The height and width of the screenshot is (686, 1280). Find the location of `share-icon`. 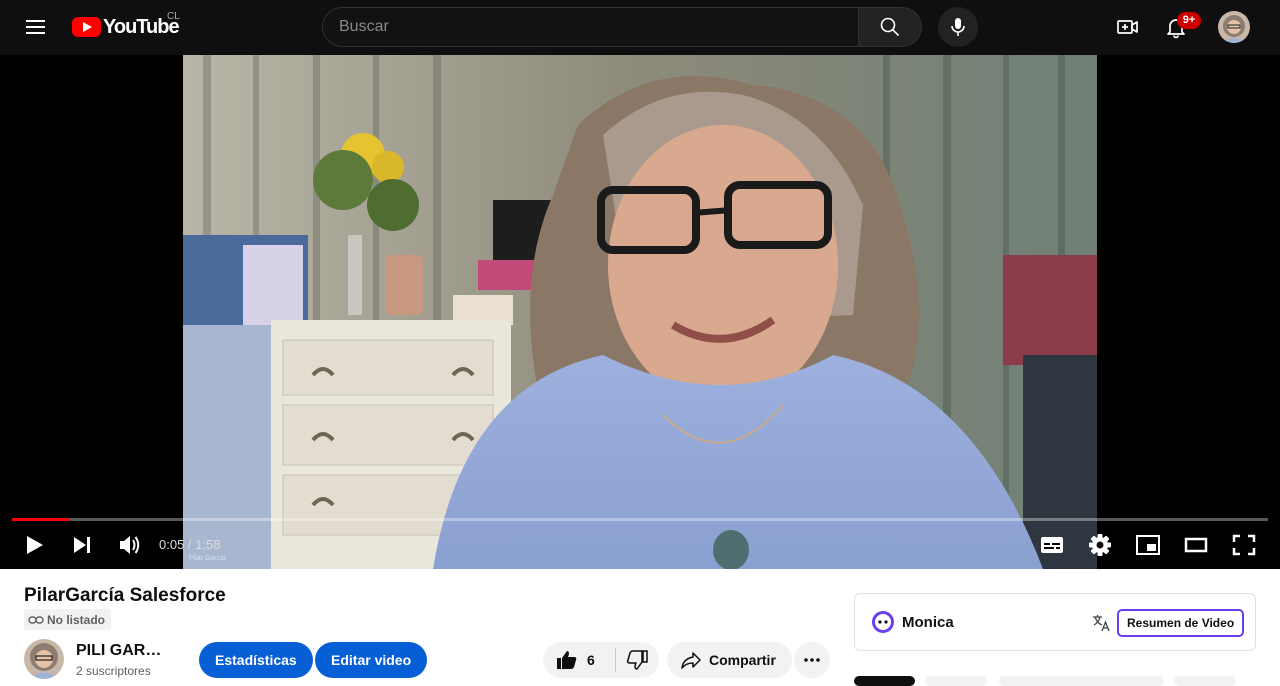

share-icon is located at coordinates (691, 660).